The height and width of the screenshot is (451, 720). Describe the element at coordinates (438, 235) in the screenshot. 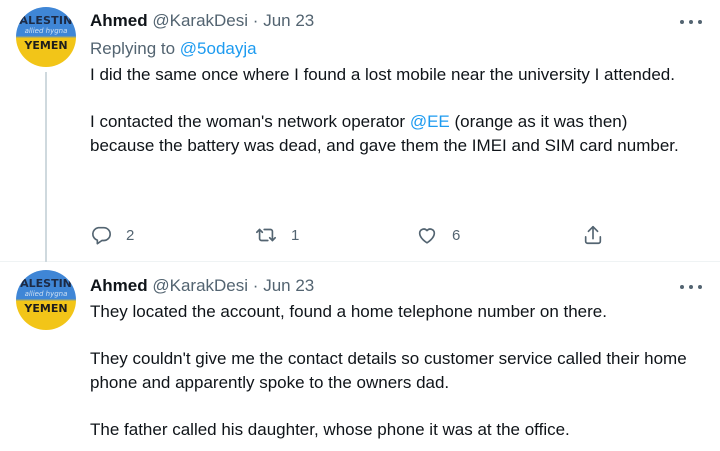

I see `like-button: 6` at that location.